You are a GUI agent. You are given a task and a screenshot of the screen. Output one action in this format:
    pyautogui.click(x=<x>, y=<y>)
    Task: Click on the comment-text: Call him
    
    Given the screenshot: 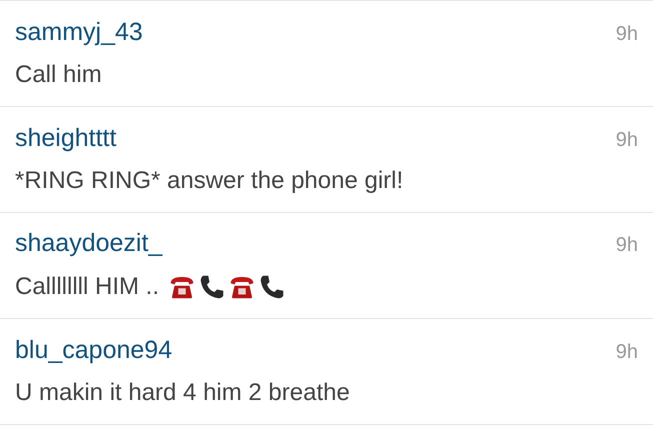 What is the action you would take?
    pyautogui.click(x=58, y=75)
    